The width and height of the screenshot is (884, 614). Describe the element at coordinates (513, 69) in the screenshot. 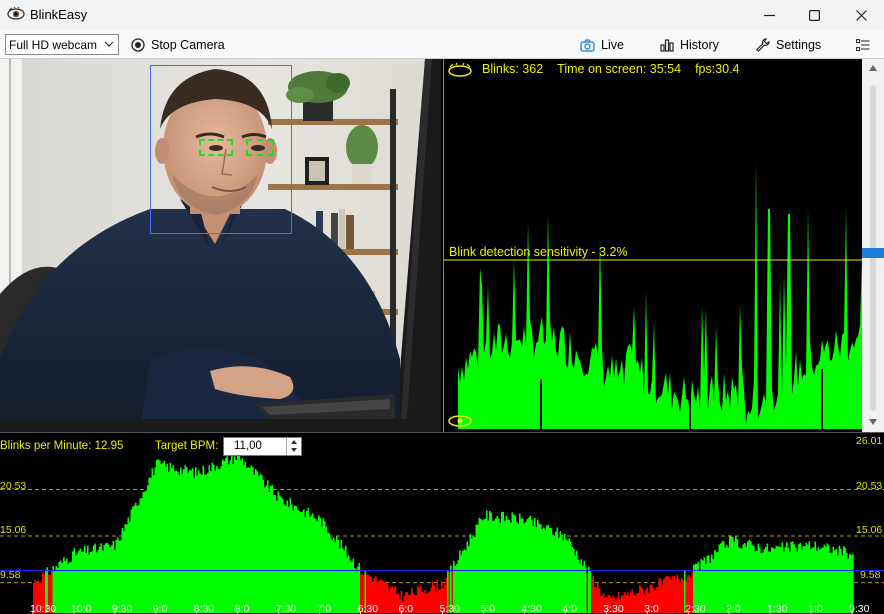

I see `blink-count: Blinks: 362` at that location.